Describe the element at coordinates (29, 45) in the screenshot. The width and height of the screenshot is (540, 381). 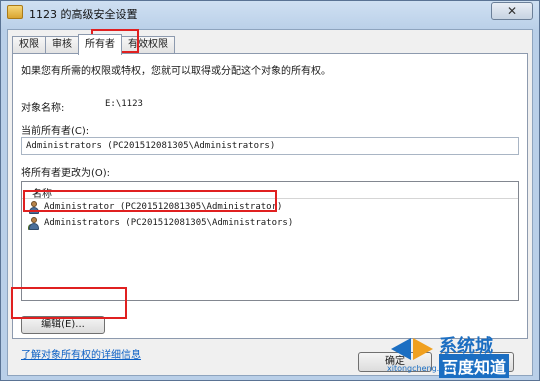
I see `tab-permissions: 权限` at that location.